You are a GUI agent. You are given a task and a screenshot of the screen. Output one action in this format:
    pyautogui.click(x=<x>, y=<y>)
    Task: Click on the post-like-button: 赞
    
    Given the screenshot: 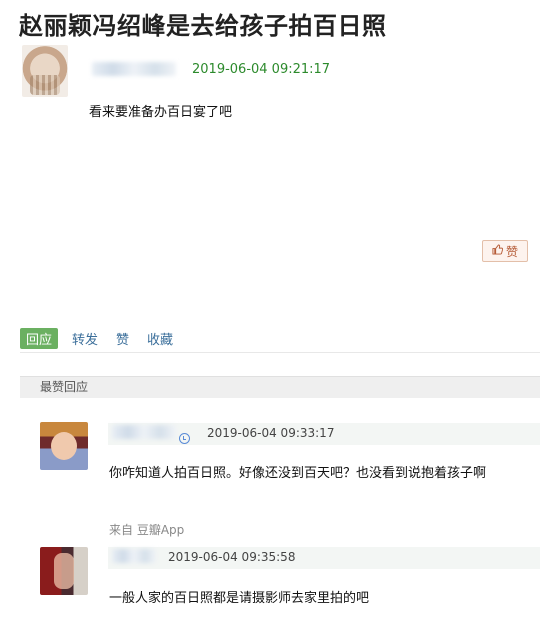 What is the action you would take?
    pyautogui.click(x=505, y=251)
    